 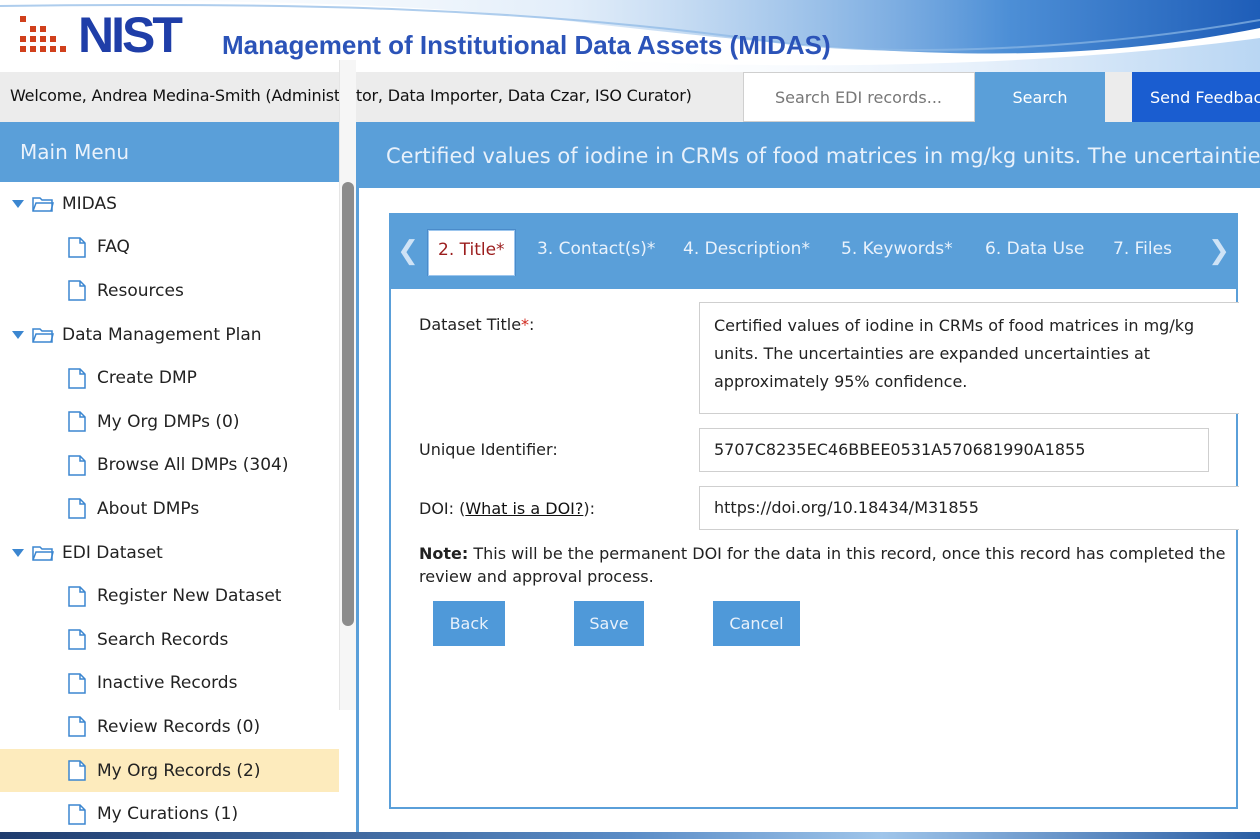 What do you see at coordinates (488, 449) in the screenshot?
I see `unique-identifier-label: Unique Identifier:` at bounding box center [488, 449].